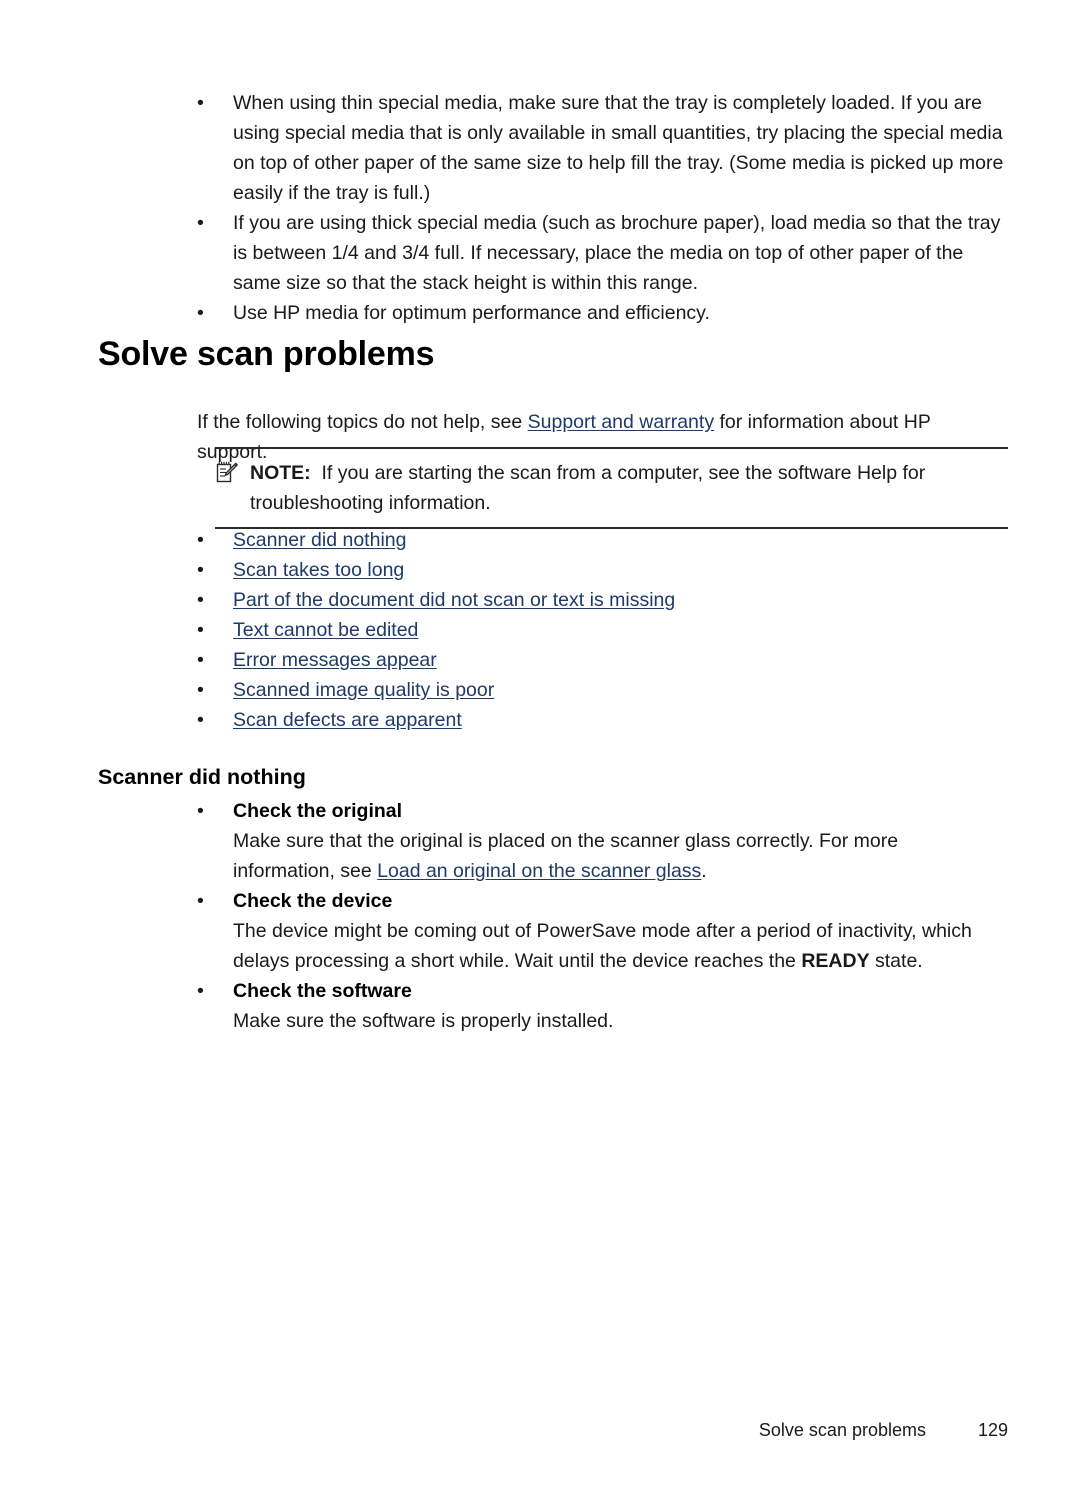  What do you see at coordinates (621, 422) in the screenshot?
I see `support-and-warranty-link: Support and warranty` at bounding box center [621, 422].